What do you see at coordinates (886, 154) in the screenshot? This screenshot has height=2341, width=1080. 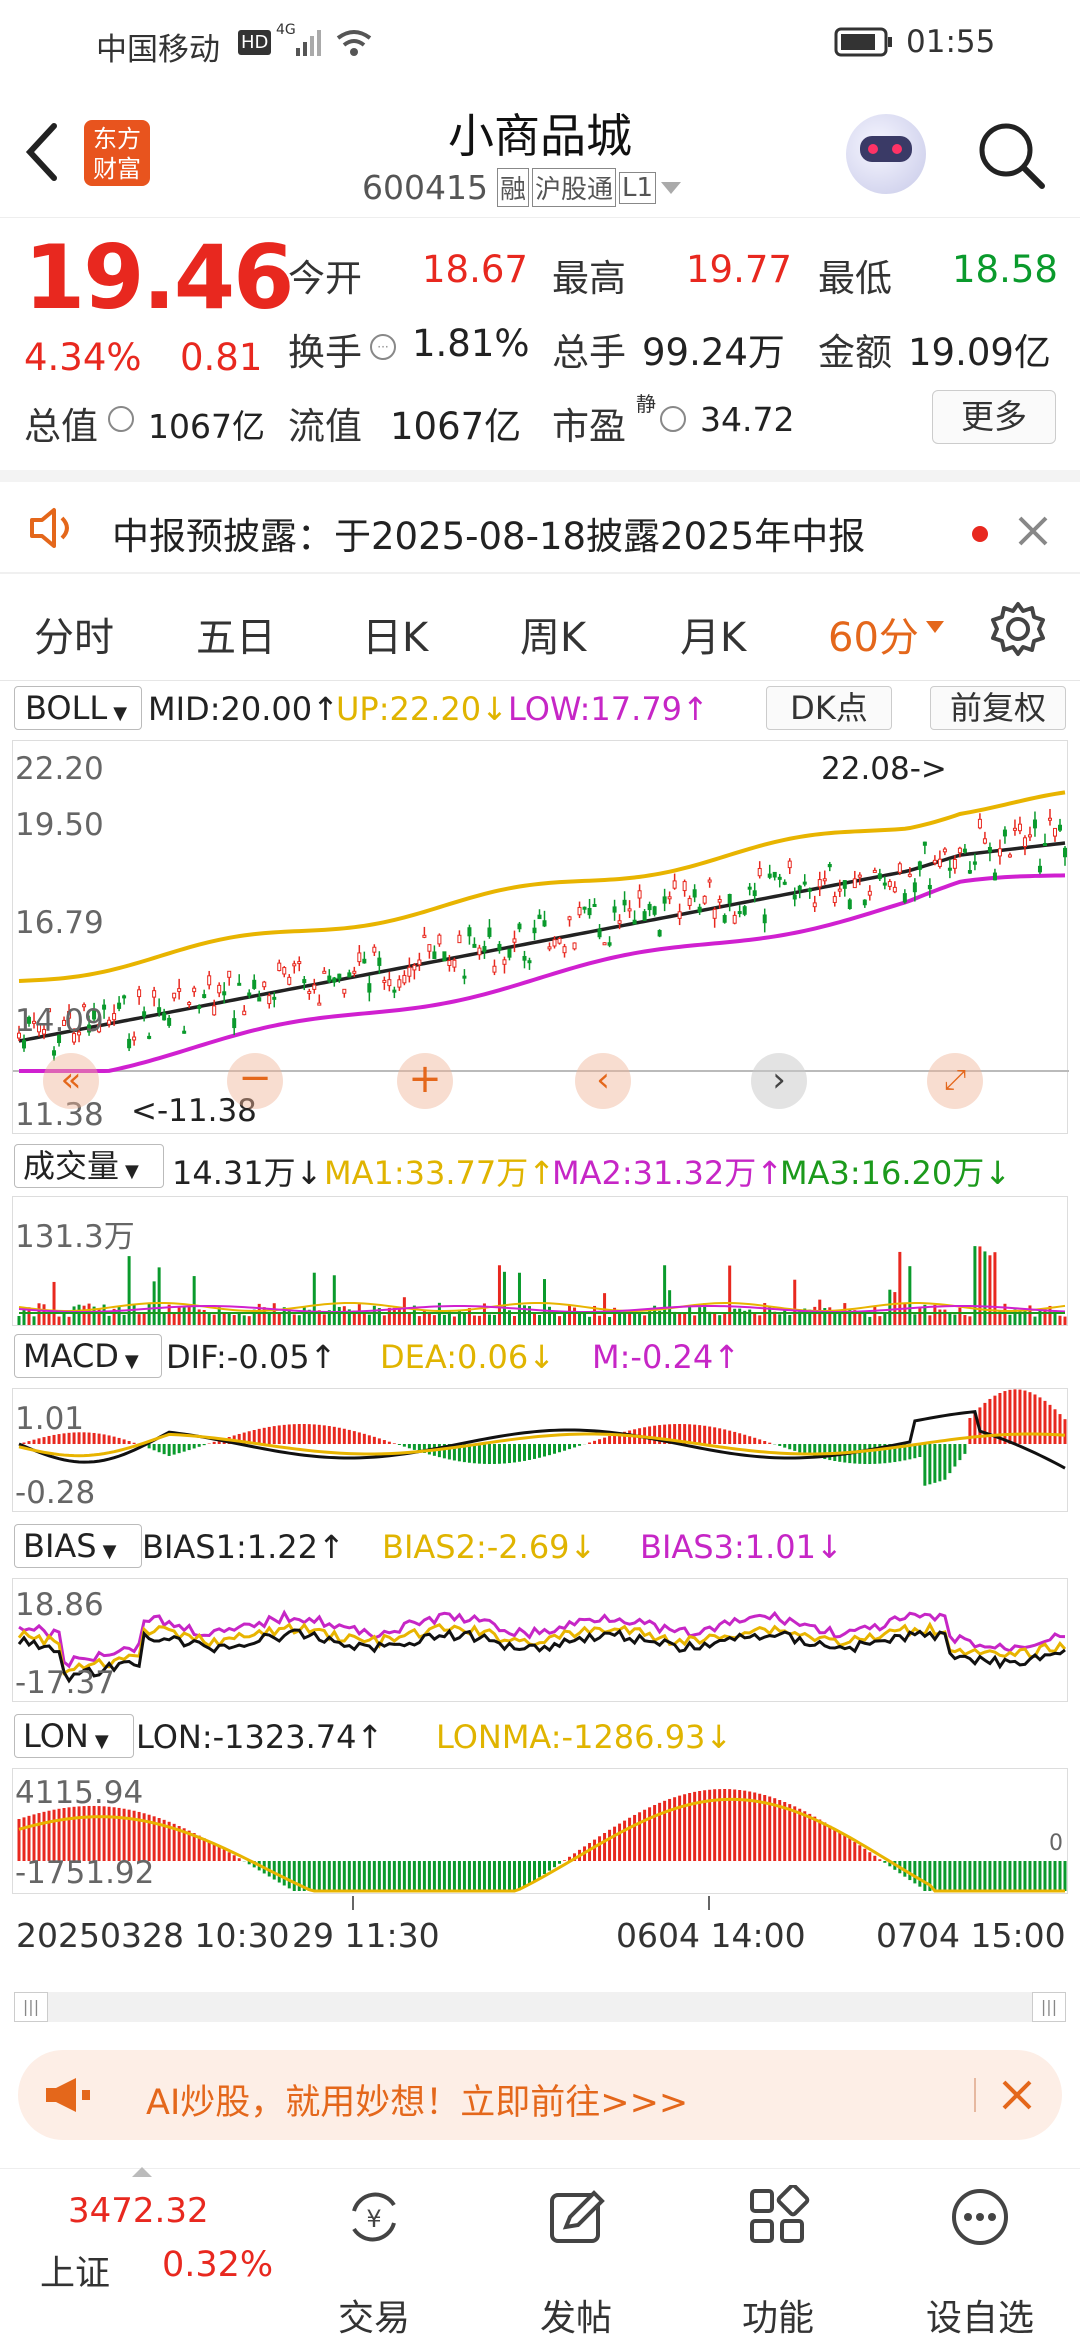 I see `robot-avatar-icon` at bounding box center [886, 154].